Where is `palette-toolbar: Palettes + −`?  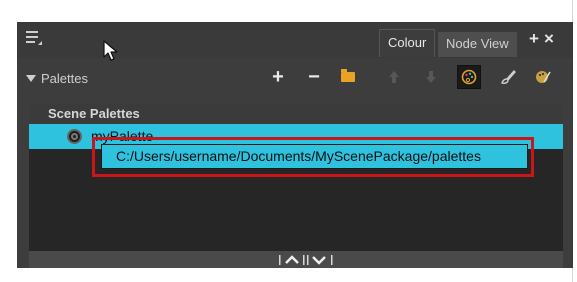 palette-toolbar: Palettes + − is located at coordinates (295, 77).